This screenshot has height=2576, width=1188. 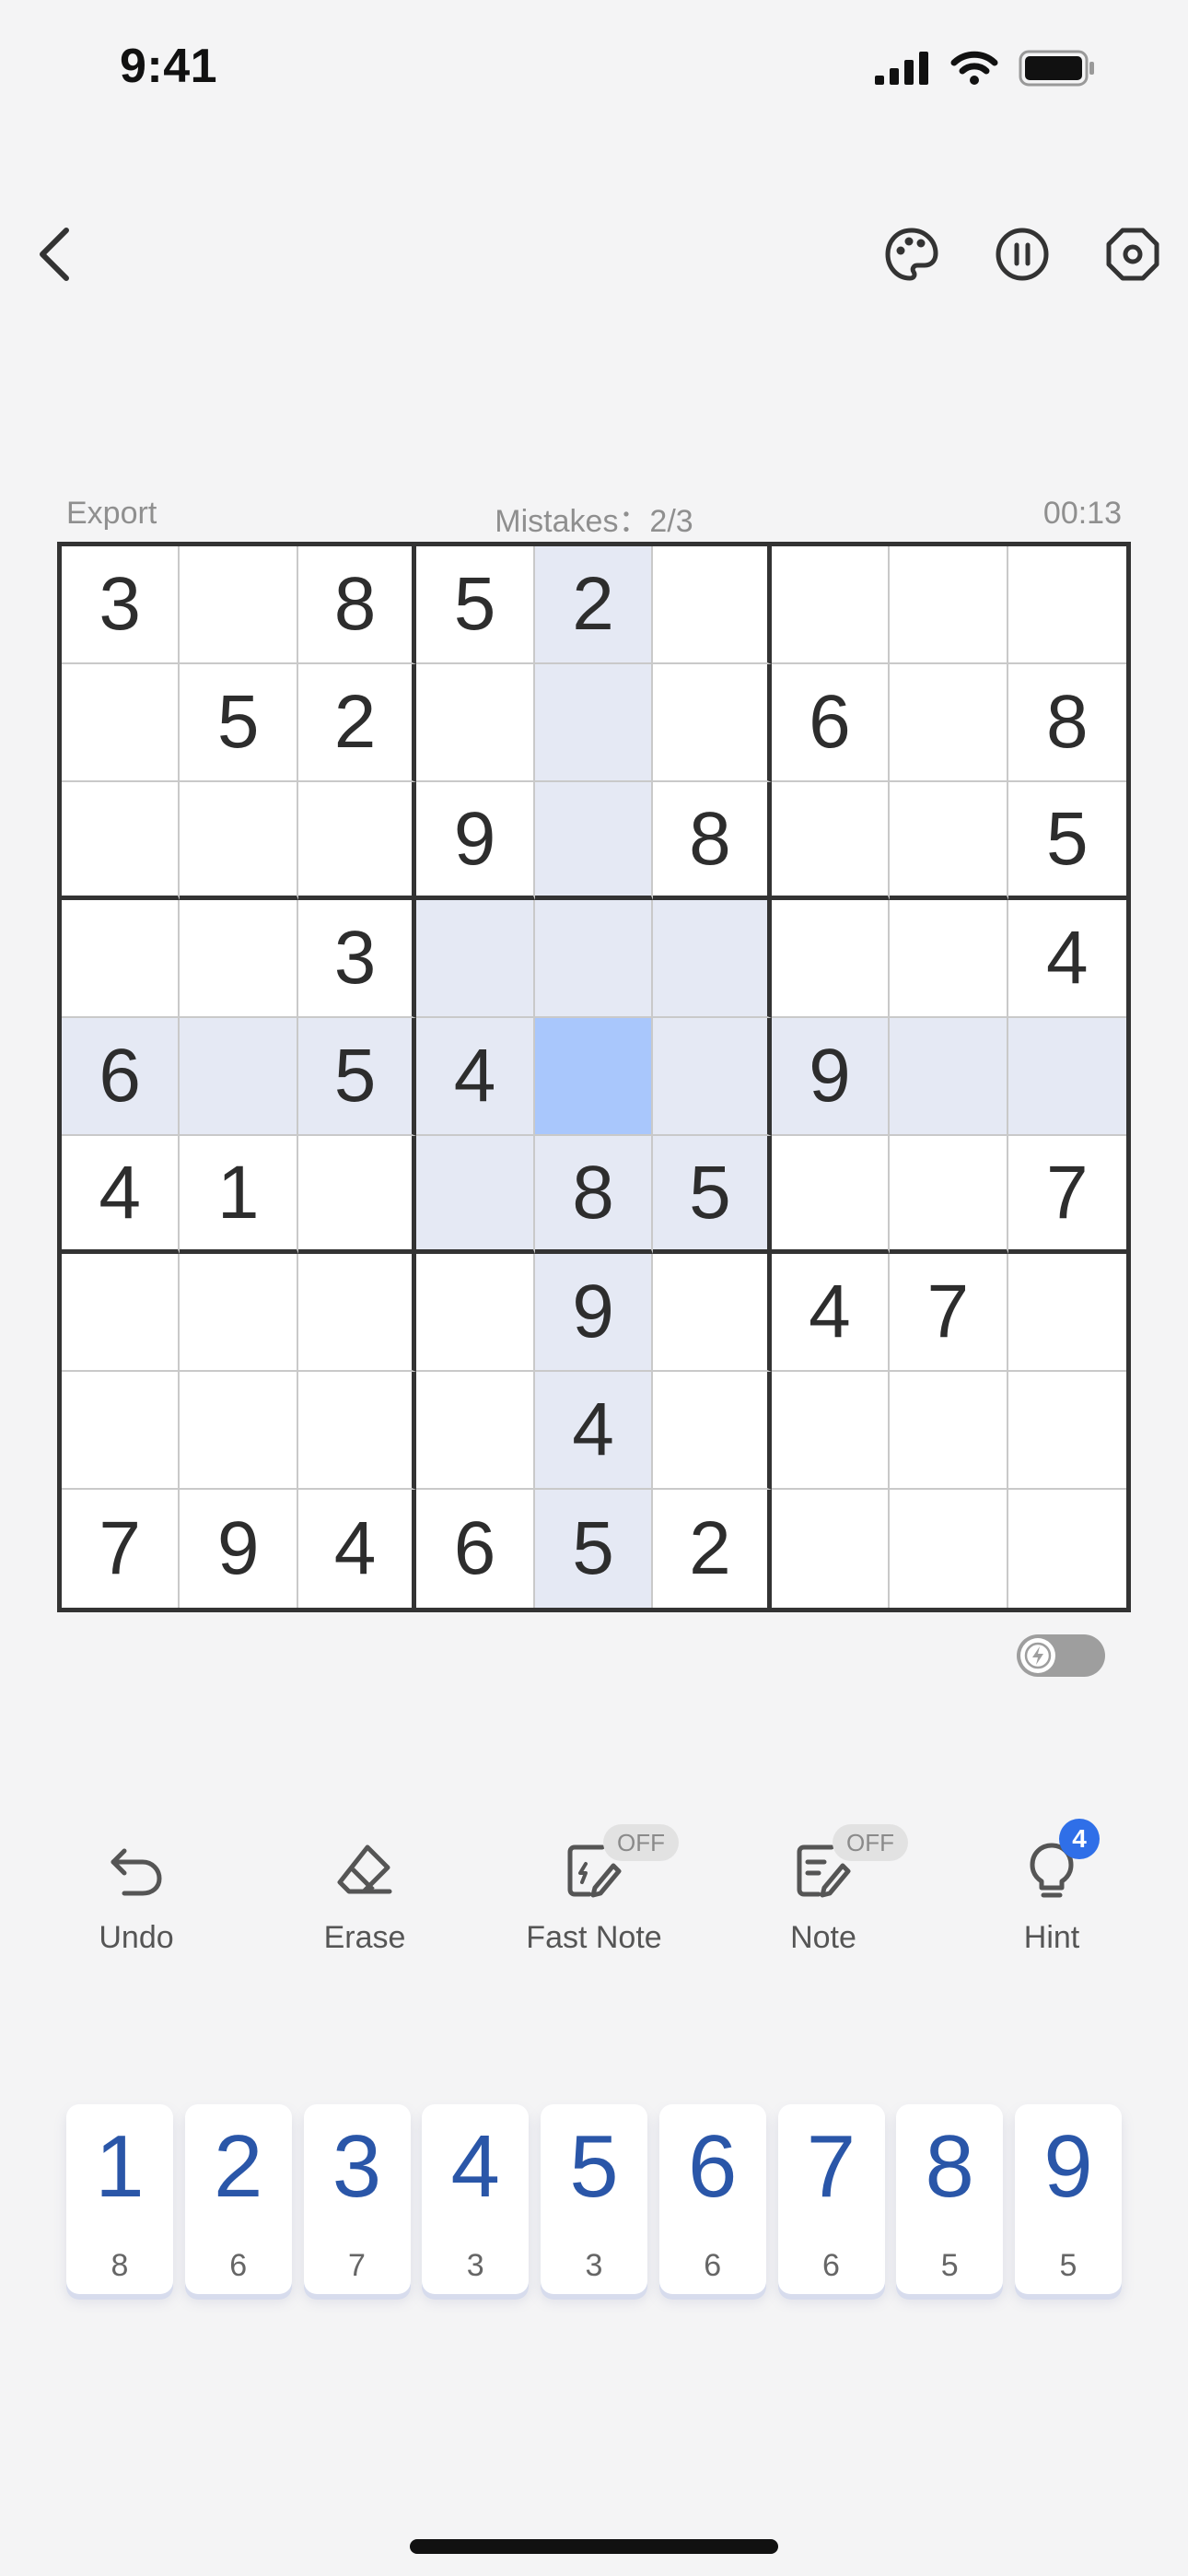 What do you see at coordinates (357, 605) in the screenshot?
I see `board-cell-r1c3: 8` at bounding box center [357, 605].